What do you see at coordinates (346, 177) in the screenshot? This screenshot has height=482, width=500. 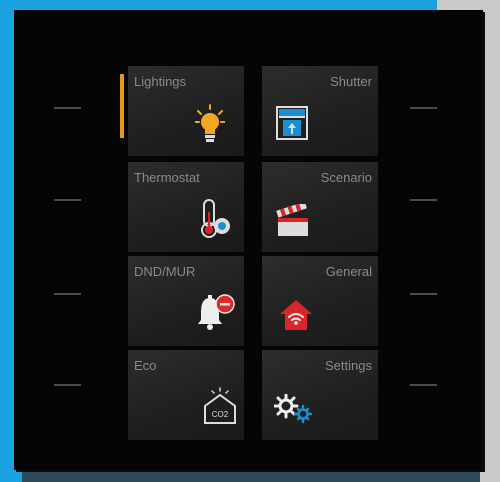 I see `tile-label: Scenario` at bounding box center [346, 177].